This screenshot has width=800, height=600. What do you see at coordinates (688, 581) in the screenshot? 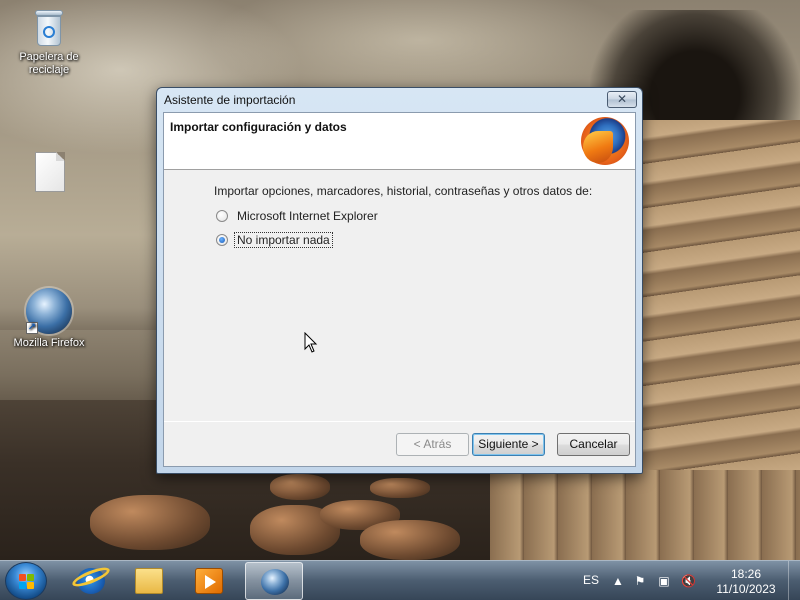
I see `volume-muted-icon: 🔇` at bounding box center [688, 581].